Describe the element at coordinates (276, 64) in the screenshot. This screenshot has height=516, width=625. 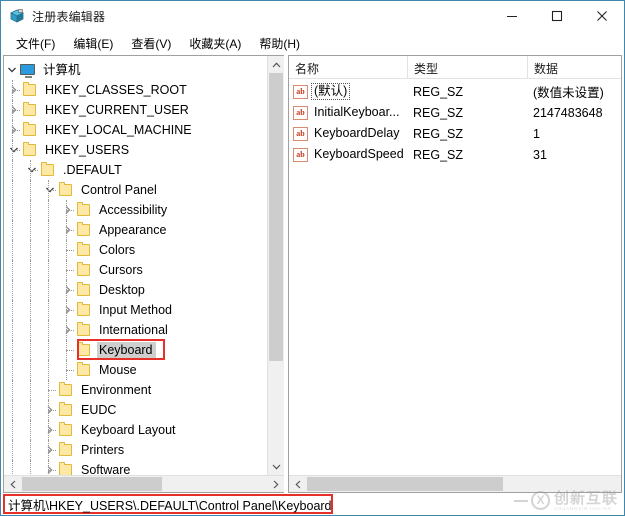
I see `scroll-up-icon` at that location.